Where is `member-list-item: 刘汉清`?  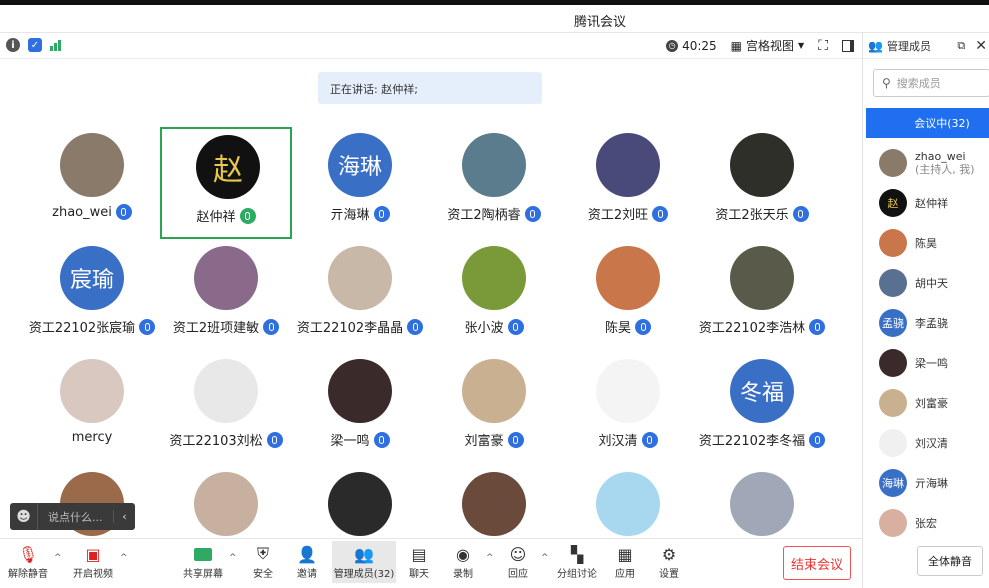
member-list-item: 刘汉清 is located at coordinates (926, 443).